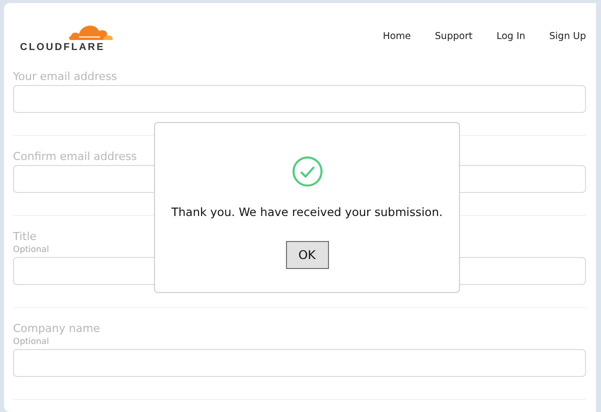 This screenshot has height=412, width=601. What do you see at coordinates (307, 255) in the screenshot?
I see `ok-button: OK` at bounding box center [307, 255].